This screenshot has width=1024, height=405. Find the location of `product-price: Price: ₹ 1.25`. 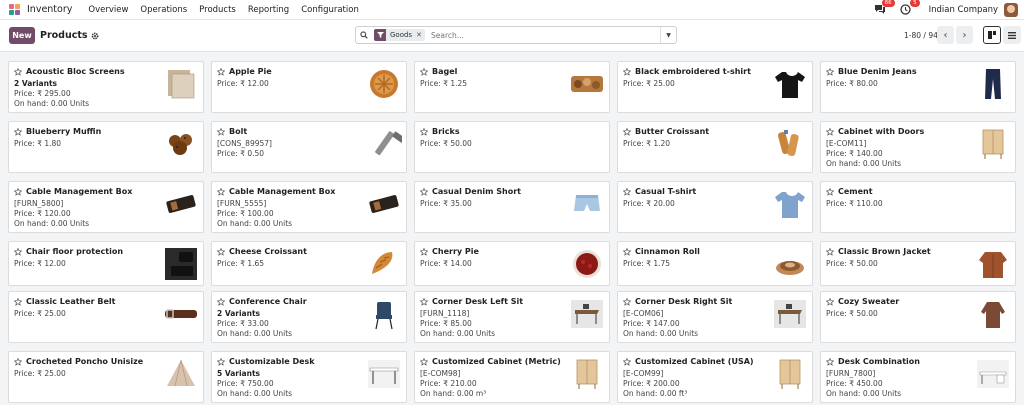

product-price: Price: ₹ 1.25 is located at coordinates (444, 83).